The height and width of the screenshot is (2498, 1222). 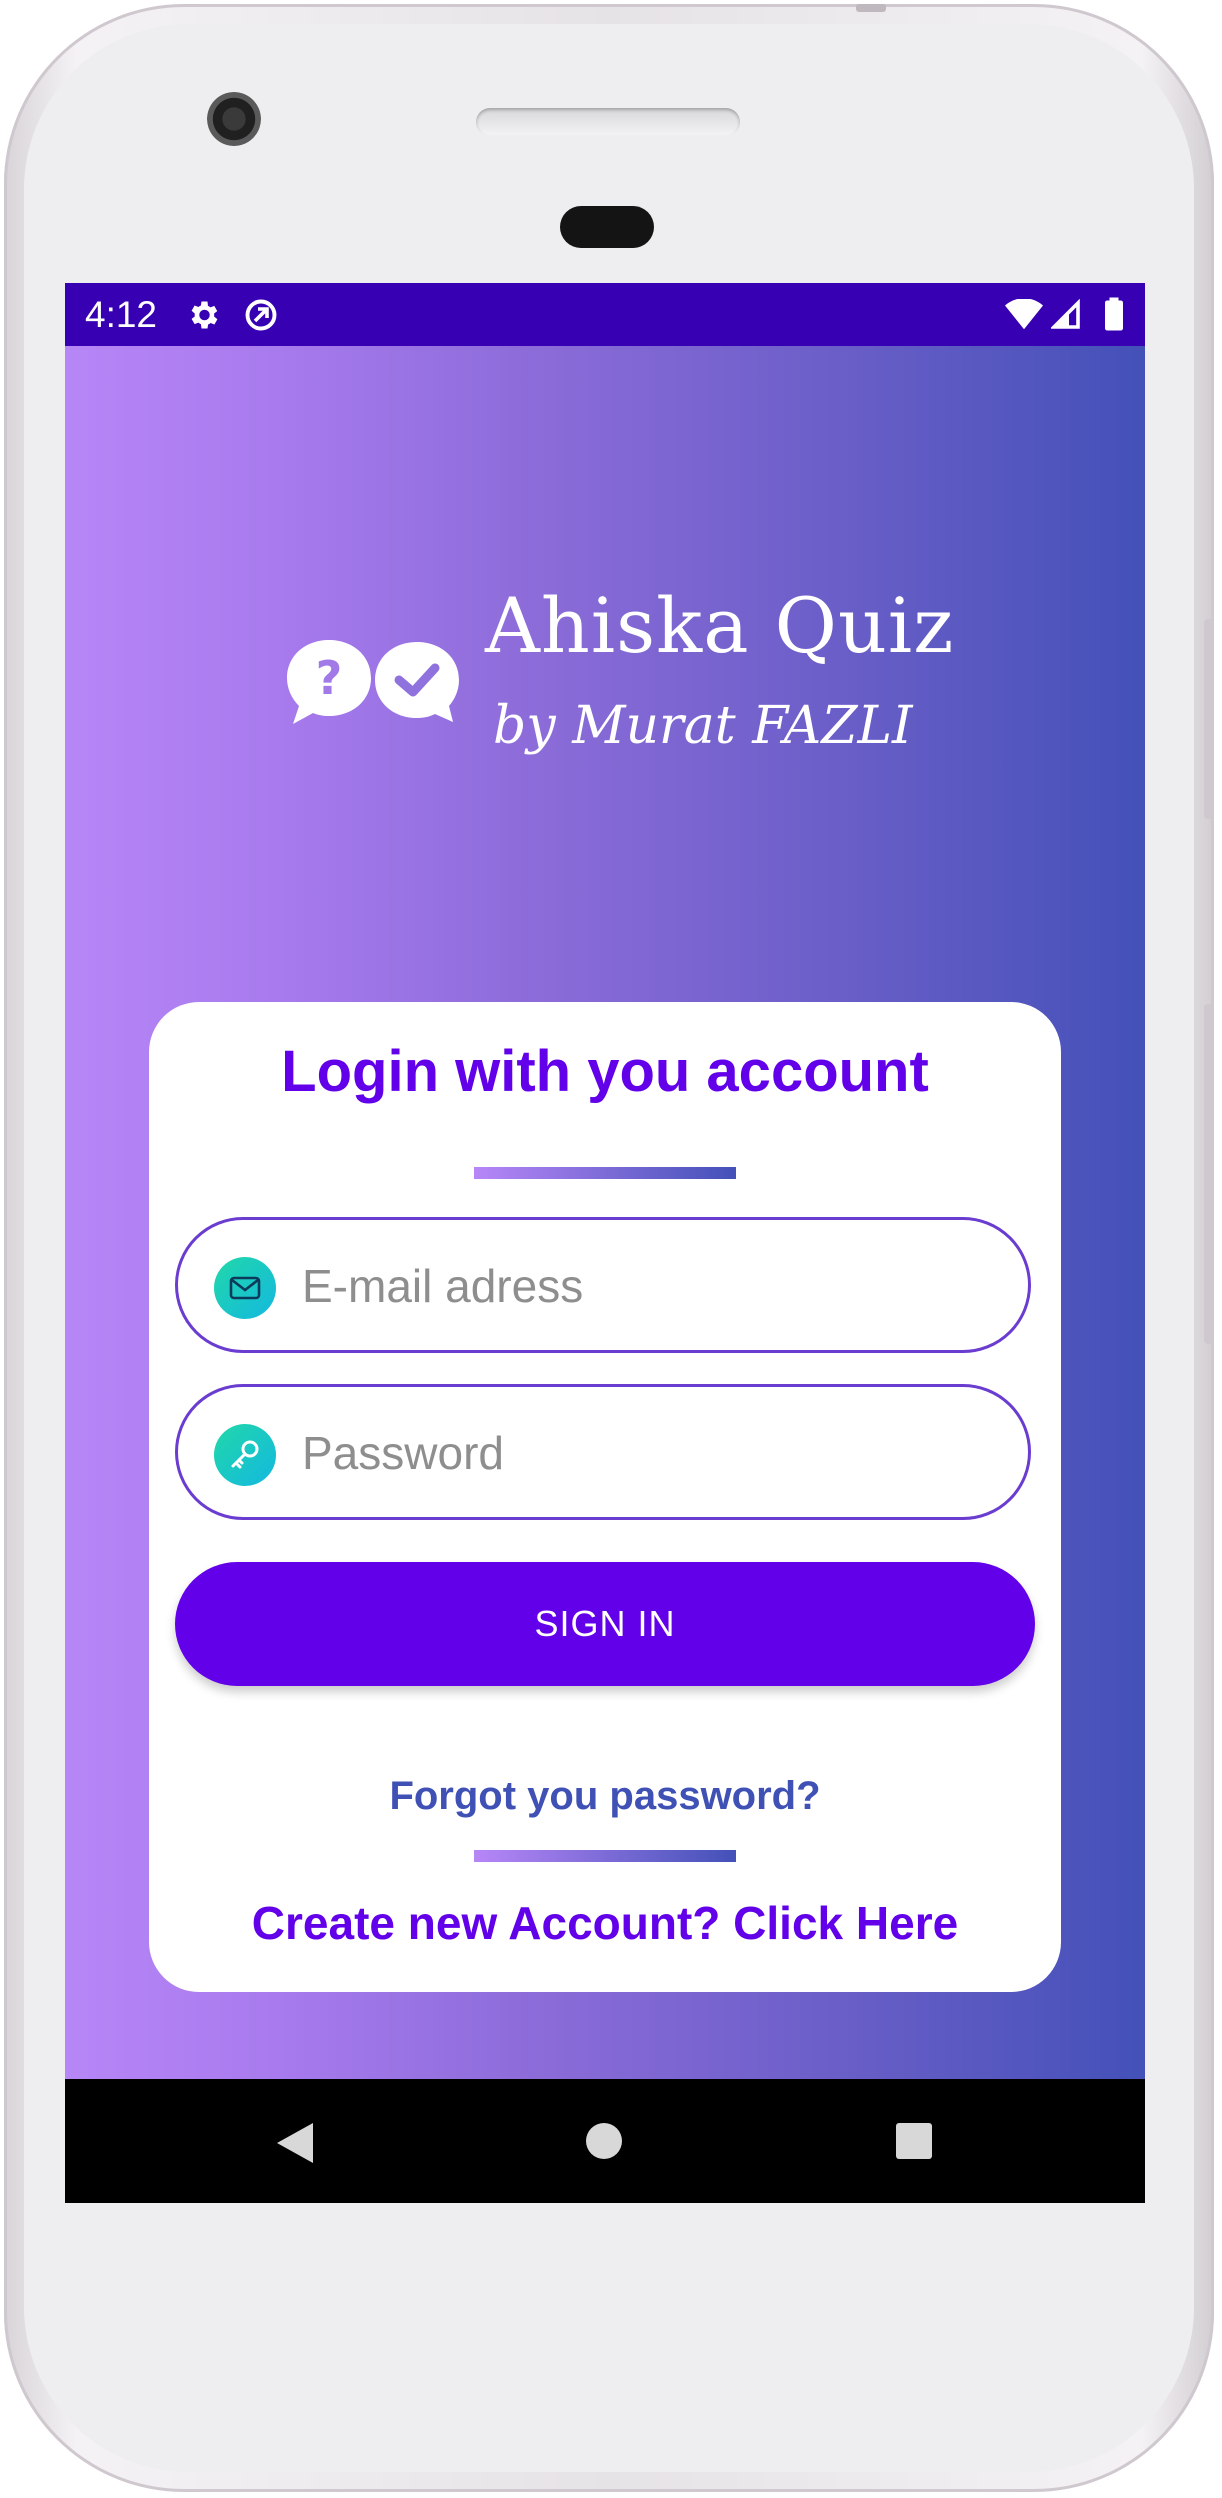 I want to click on signal-icon, so click(x=1065, y=314).